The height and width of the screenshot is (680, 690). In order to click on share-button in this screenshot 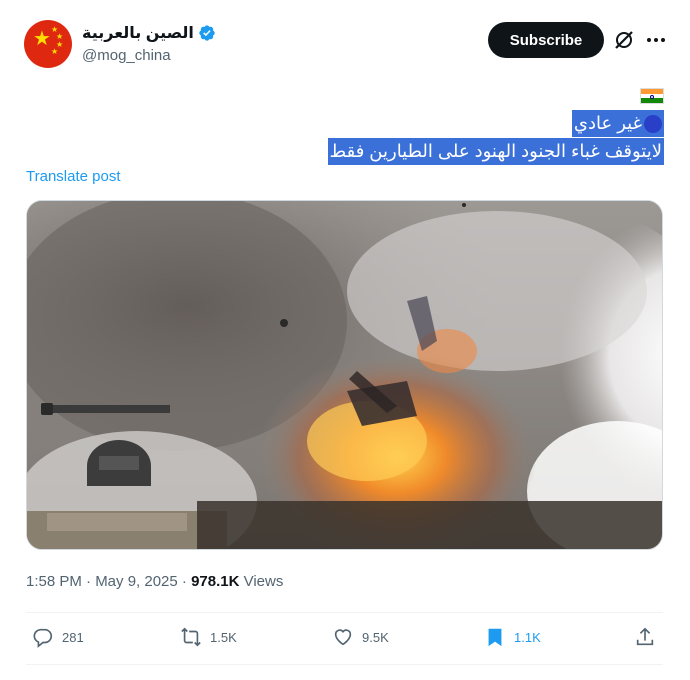, I will do `click(645, 637)`.